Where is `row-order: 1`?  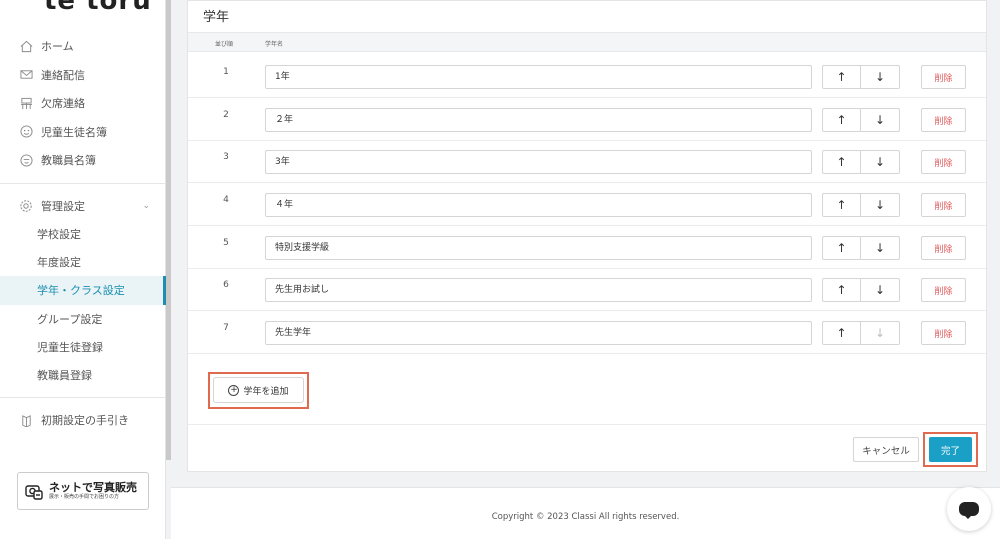
row-order: 1 is located at coordinates (226, 72).